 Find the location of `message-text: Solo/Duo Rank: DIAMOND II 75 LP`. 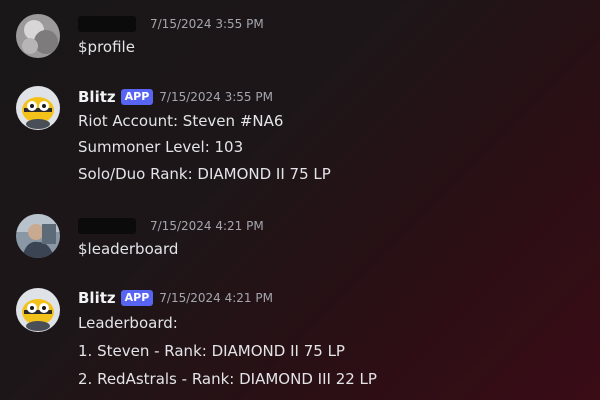

message-text: Solo/Duo Rank: DIAMOND II 75 LP is located at coordinates (204, 174).